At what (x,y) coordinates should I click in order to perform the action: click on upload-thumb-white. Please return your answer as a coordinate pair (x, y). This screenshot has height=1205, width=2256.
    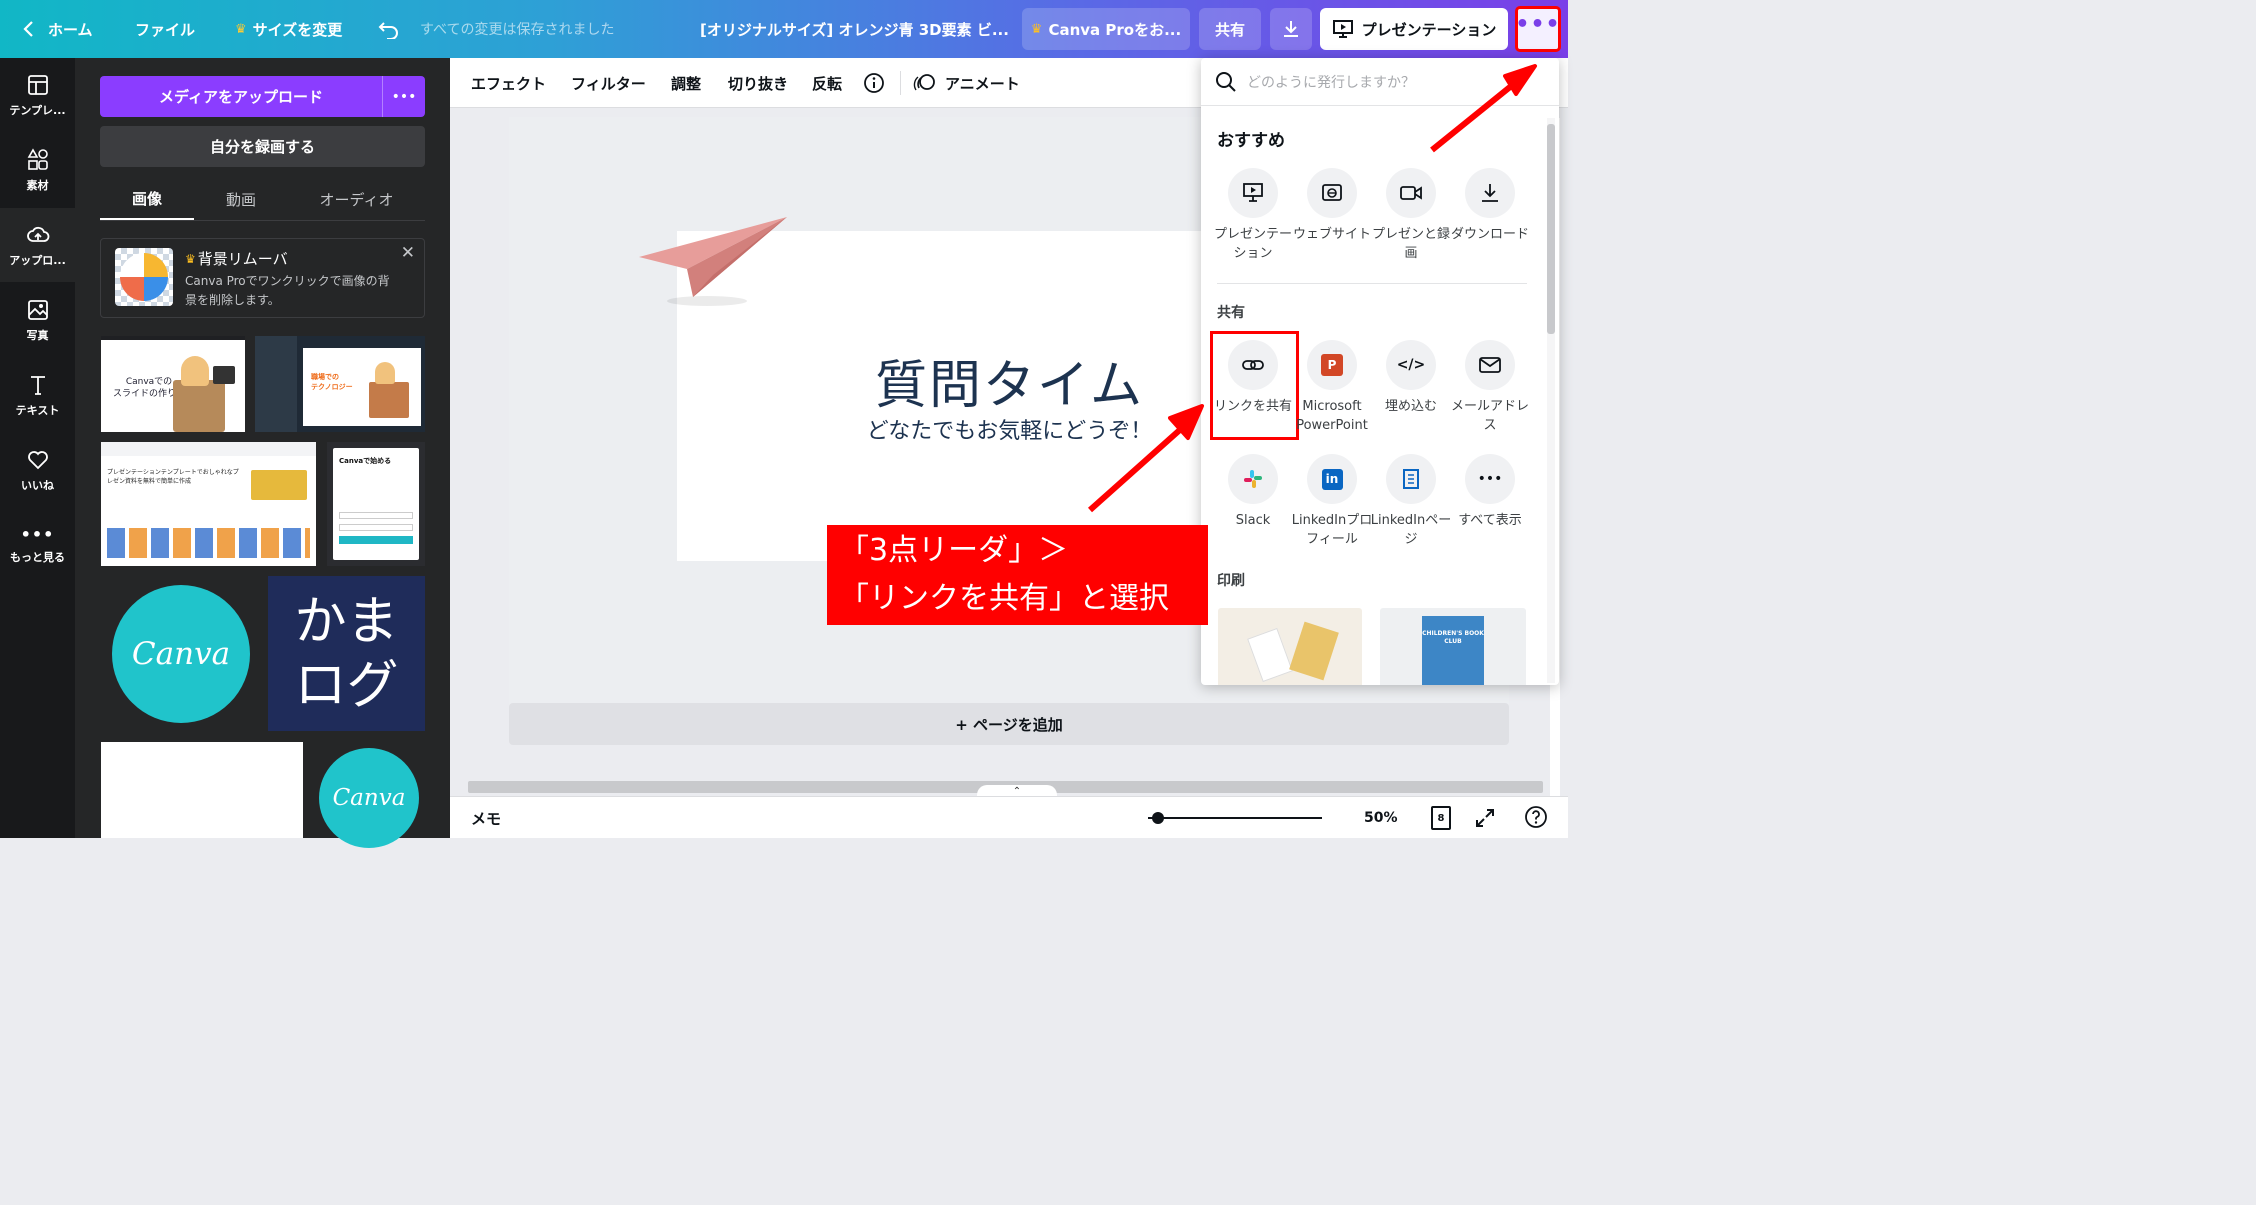
    Looking at the image, I should click on (202, 790).